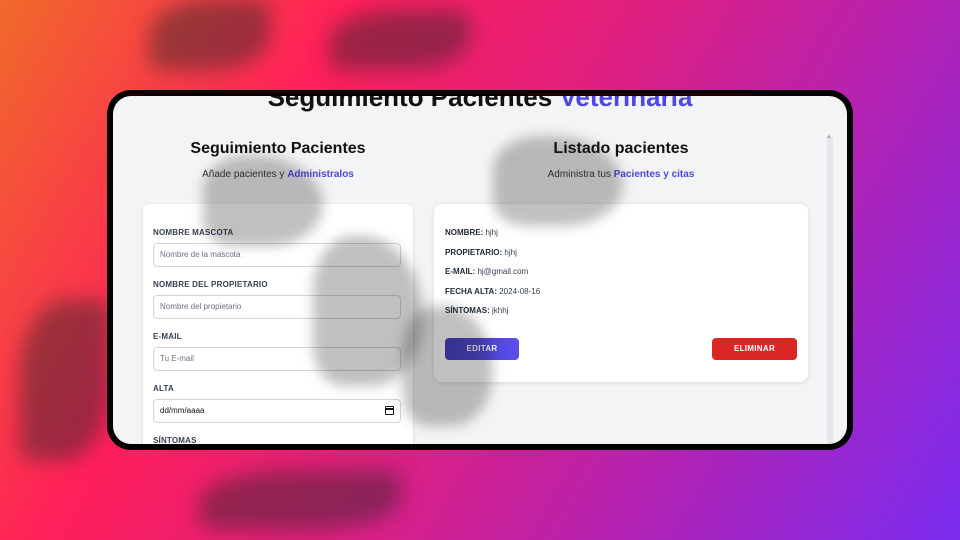  Describe the element at coordinates (175, 440) in the screenshot. I see `symptoms-label: SÍNTOMAS` at that location.